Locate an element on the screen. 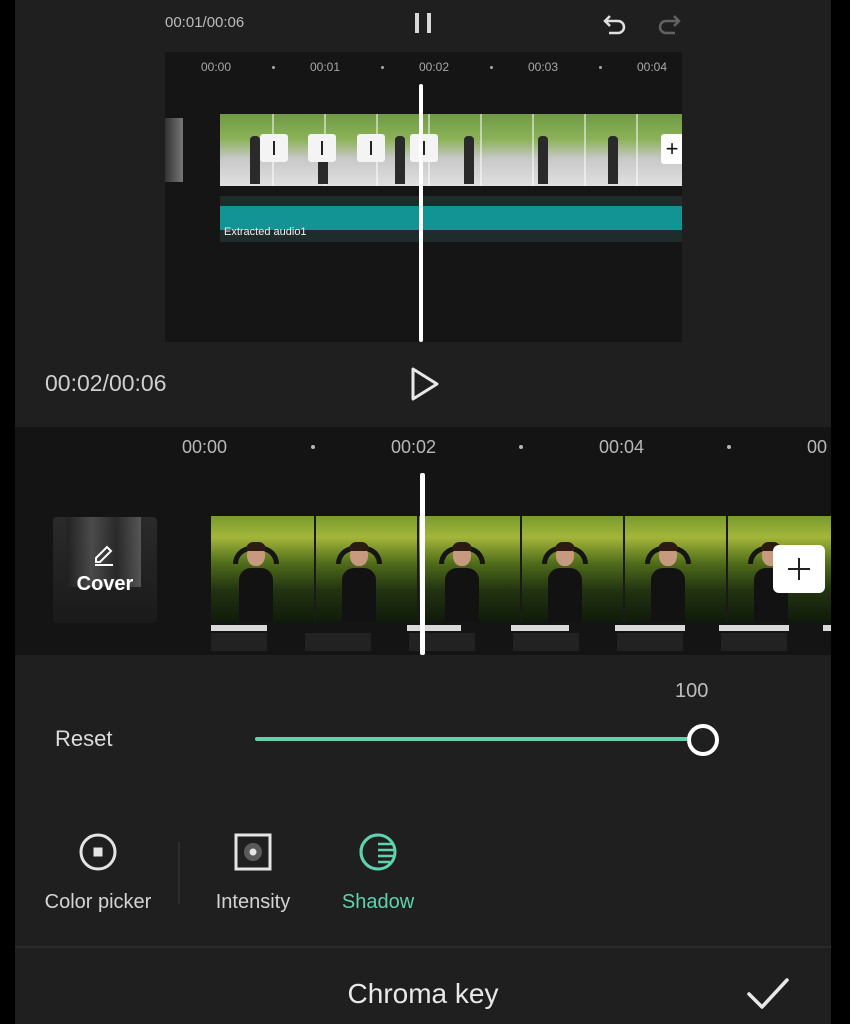  preview-add-clip-button: + is located at coordinates (671, 149).